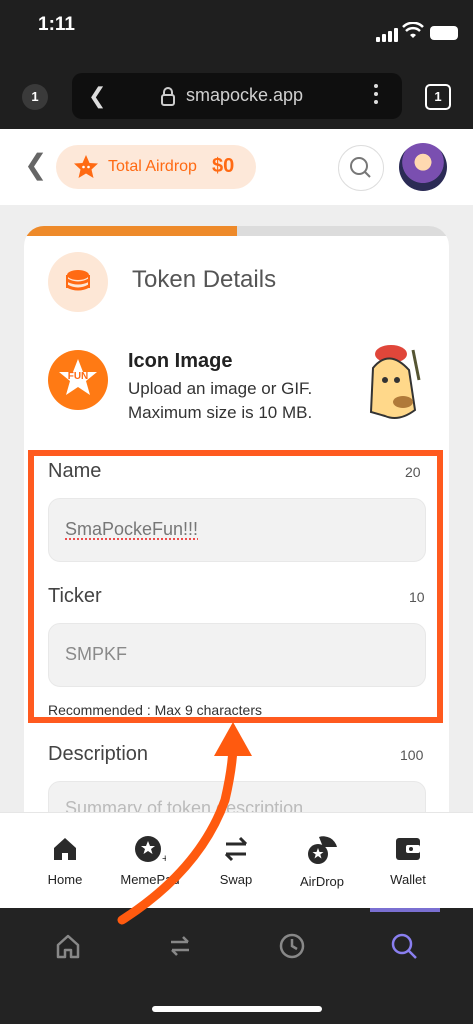 This screenshot has height=1024, width=473. Describe the element at coordinates (223, 166) in the screenshot. I see `airdrop-value: $0` at that location.